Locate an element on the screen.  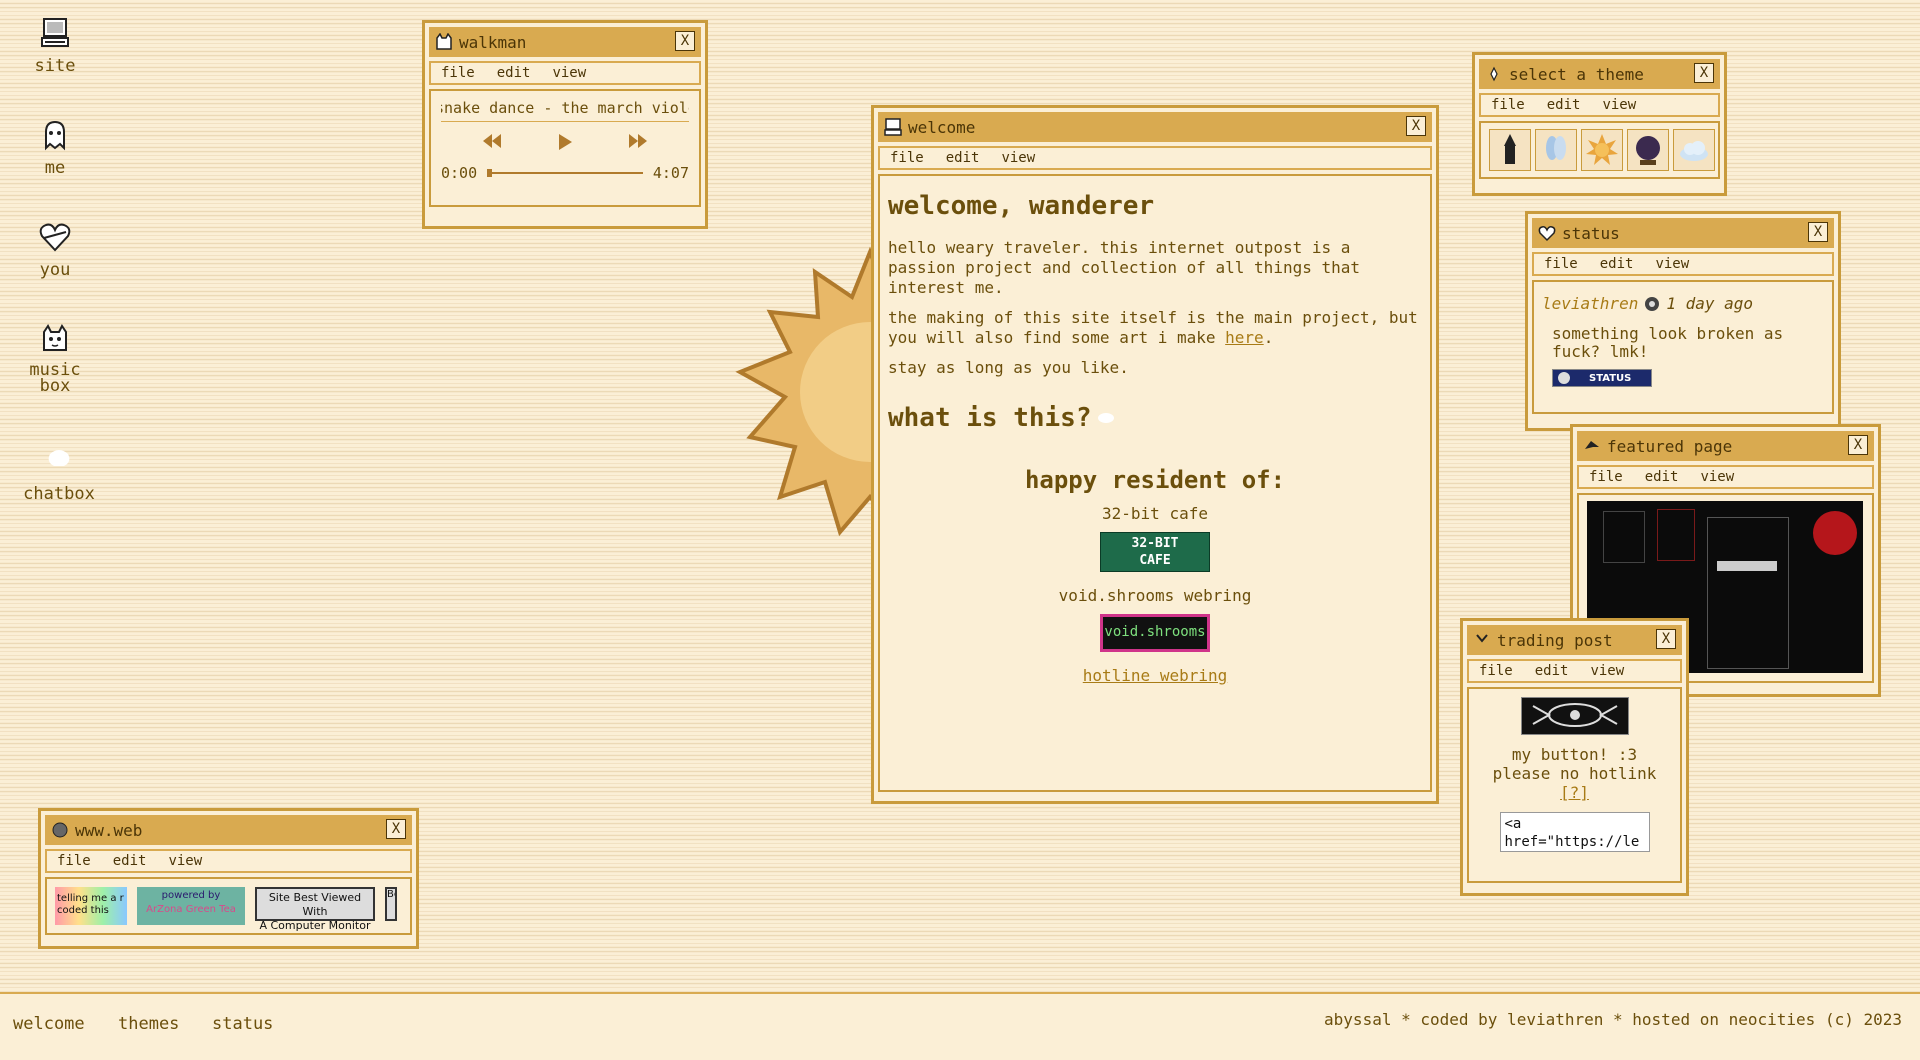
play-button is located at coordinates (565, 142).